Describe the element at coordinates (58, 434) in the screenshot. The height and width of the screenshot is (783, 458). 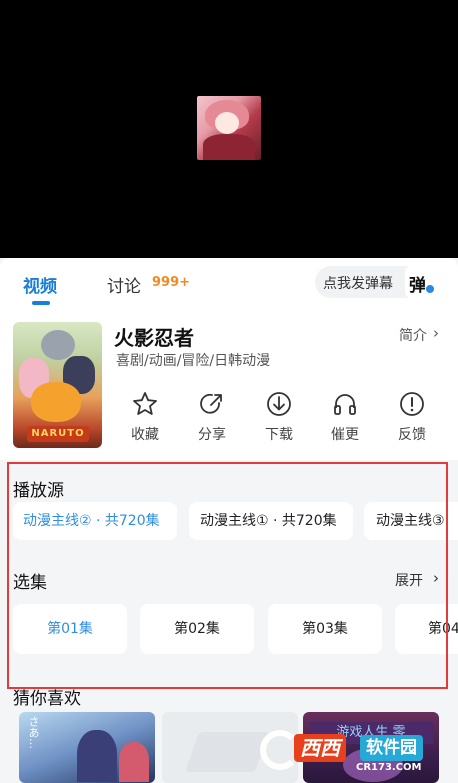
I see `cover-logo: NARUTO` at that location.